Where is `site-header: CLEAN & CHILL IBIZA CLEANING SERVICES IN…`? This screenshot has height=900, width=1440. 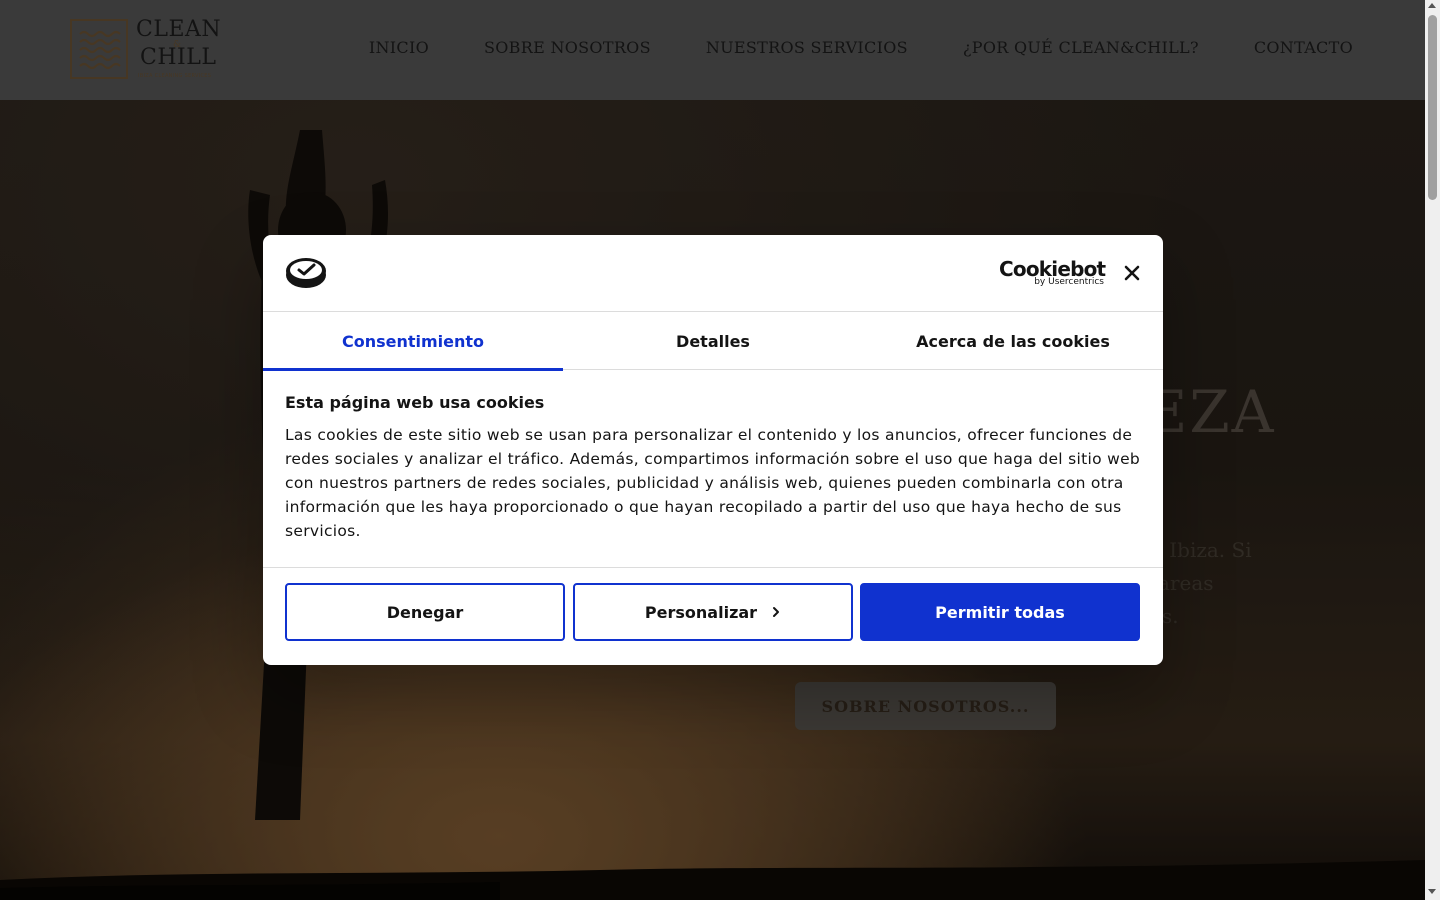 site-header: CLEAN & CHILL IBIZA CLEANING SERVICES IN… is located at coordinates (712, 50).